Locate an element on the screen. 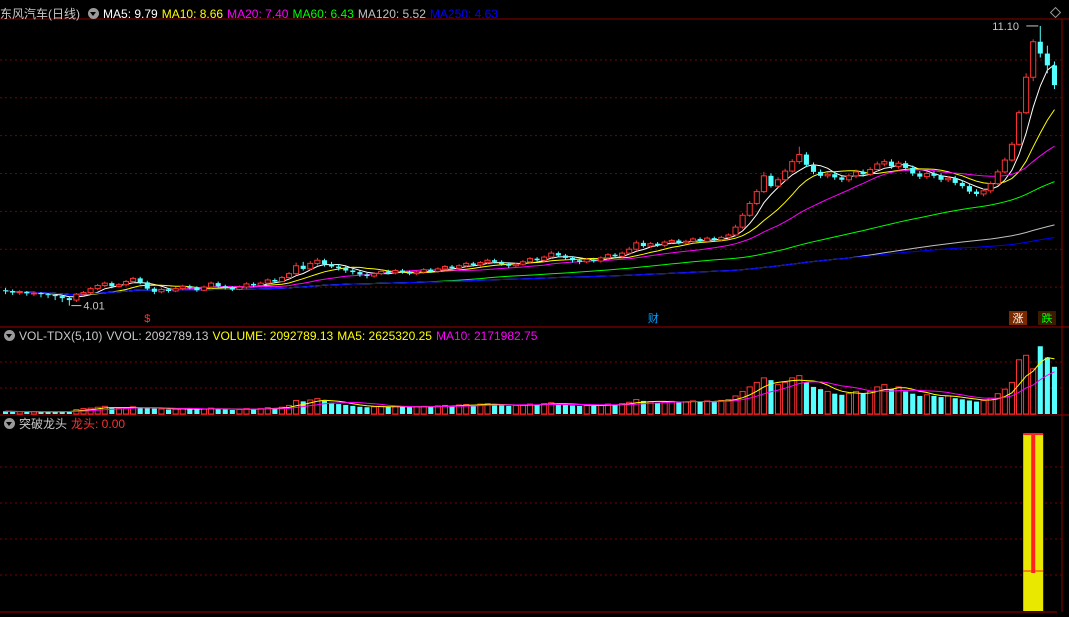 This screenshot has width=1069, height=617. event-marker-2: 涨 is located at coordinates (1018, 318).